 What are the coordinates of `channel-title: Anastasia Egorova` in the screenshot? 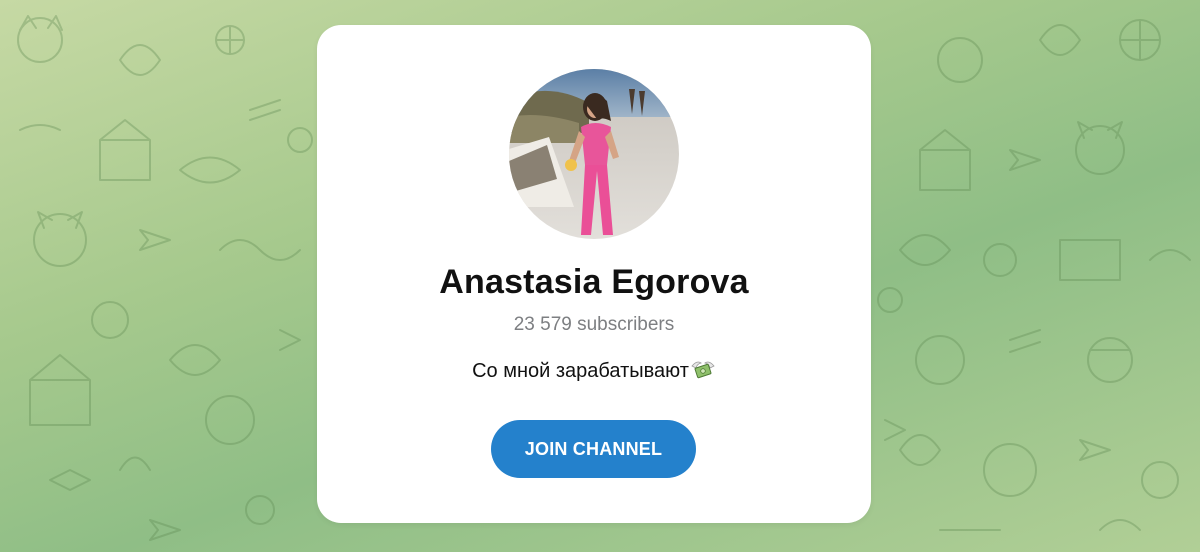 It's located at (594, 282).